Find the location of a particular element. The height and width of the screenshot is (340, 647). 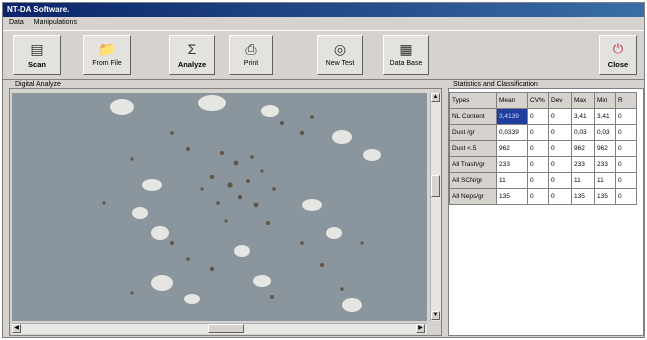

from-file-button: 📁 From File is located at coordinates (107, 55).